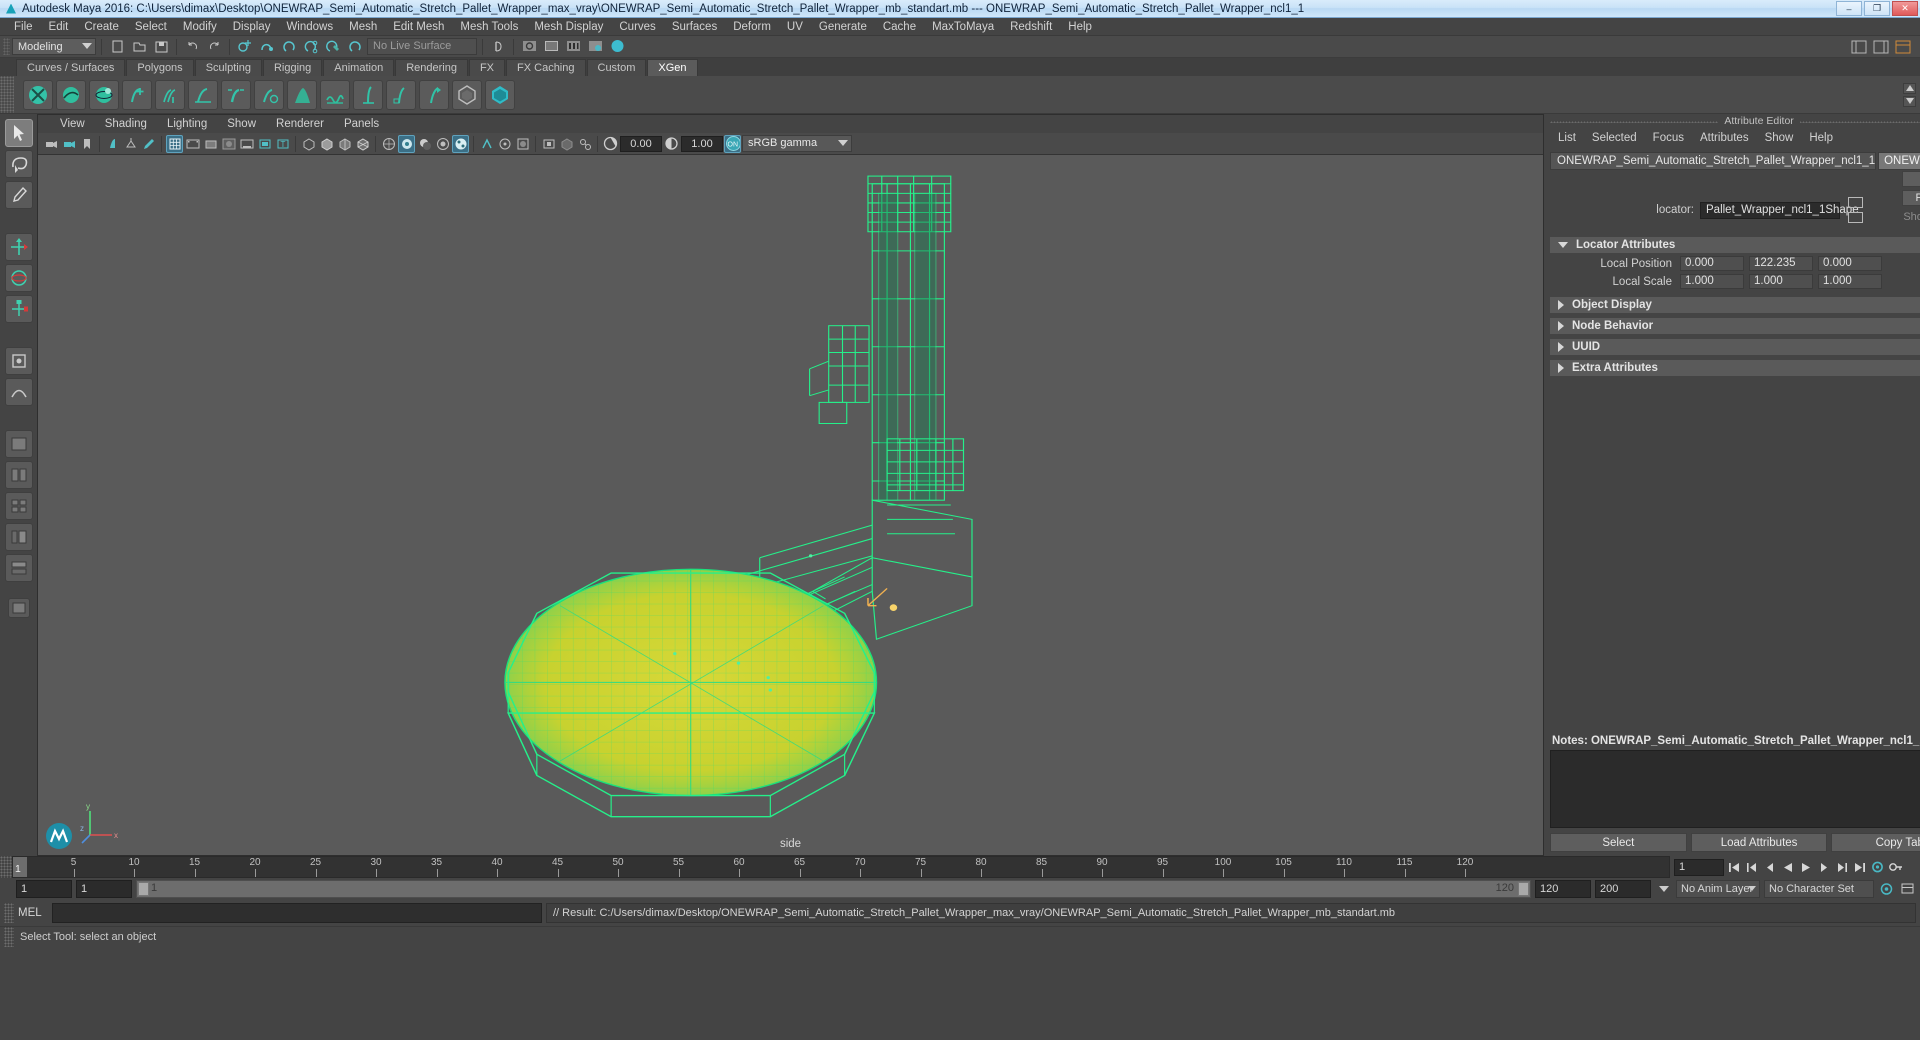 This screenshot has height=1040, width=1920. I want to click on menu-curves: Curves, so click(637, 27).